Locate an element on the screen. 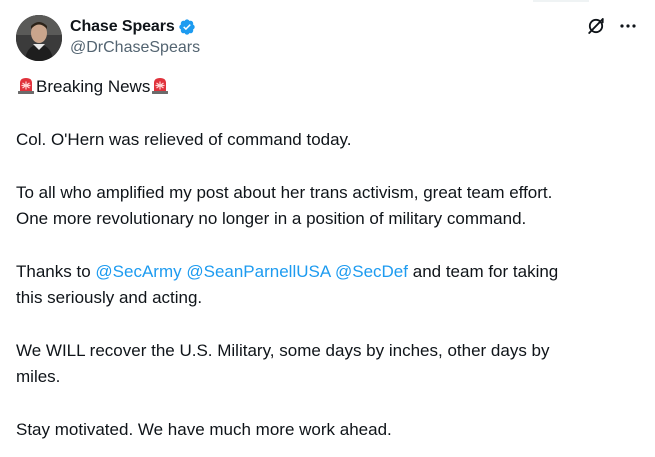  display-name: Chase Spears is located at coordinates (122, 27).